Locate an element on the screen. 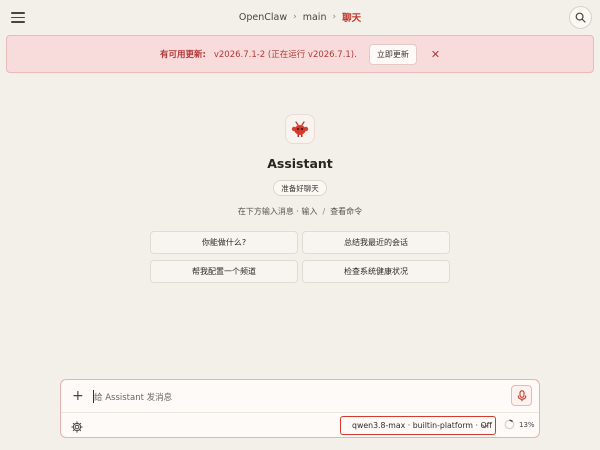 This screenshot has width=600, height=450. gear-icon is located at coordinates (77, 427).